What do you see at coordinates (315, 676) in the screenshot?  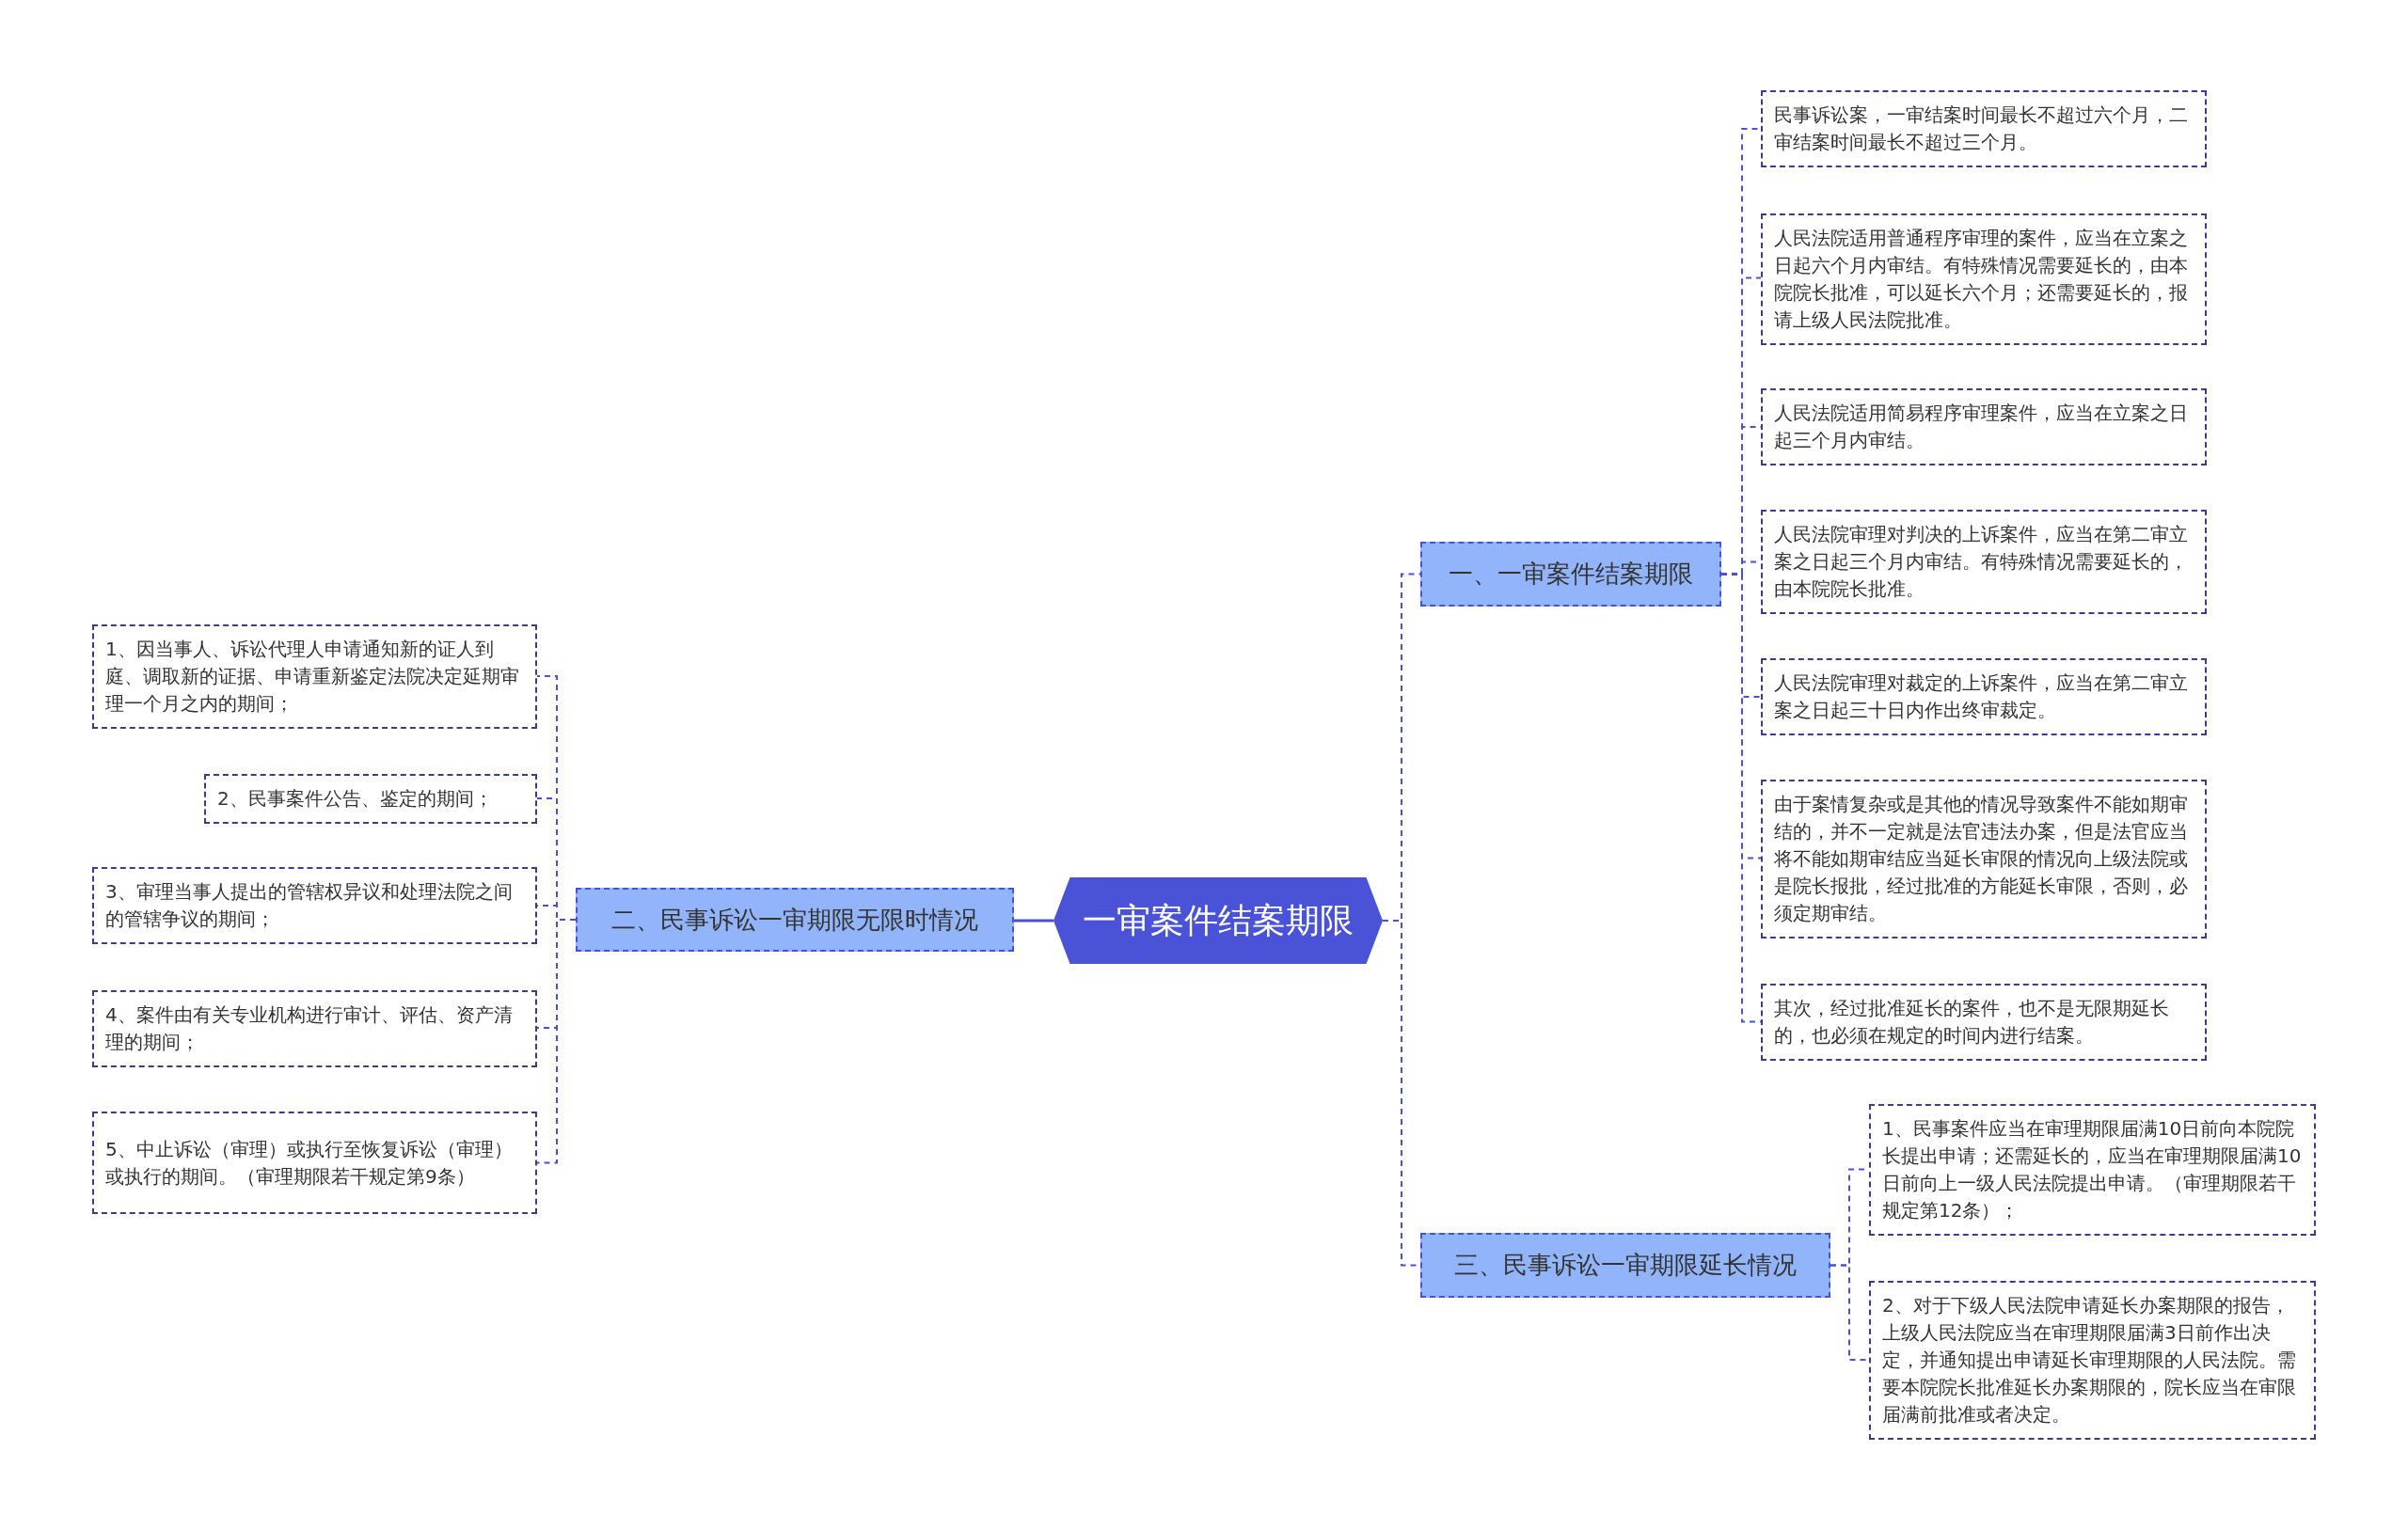 I see `leaf-node: 1、因当事人、诉讼代理人申请通知新的证人到庭、调取新的证据、申请重新鉴定法院决定延期审理一个月之内的期间；` at bounding box center [315, 676].